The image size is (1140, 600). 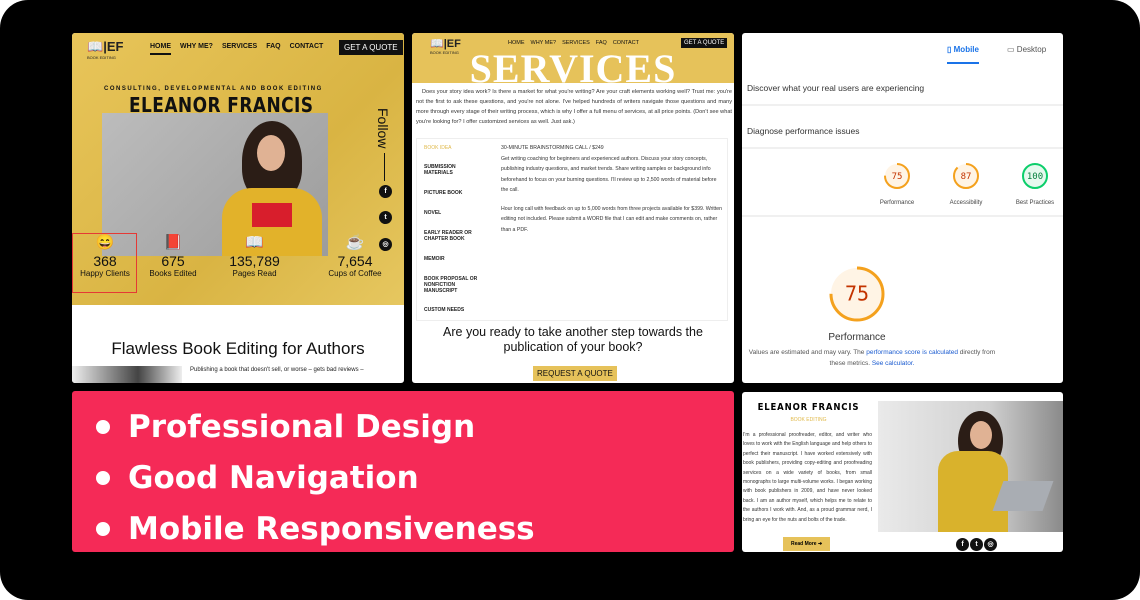 I want to click on phone-icon: ▯, so click(x=949, y=49).